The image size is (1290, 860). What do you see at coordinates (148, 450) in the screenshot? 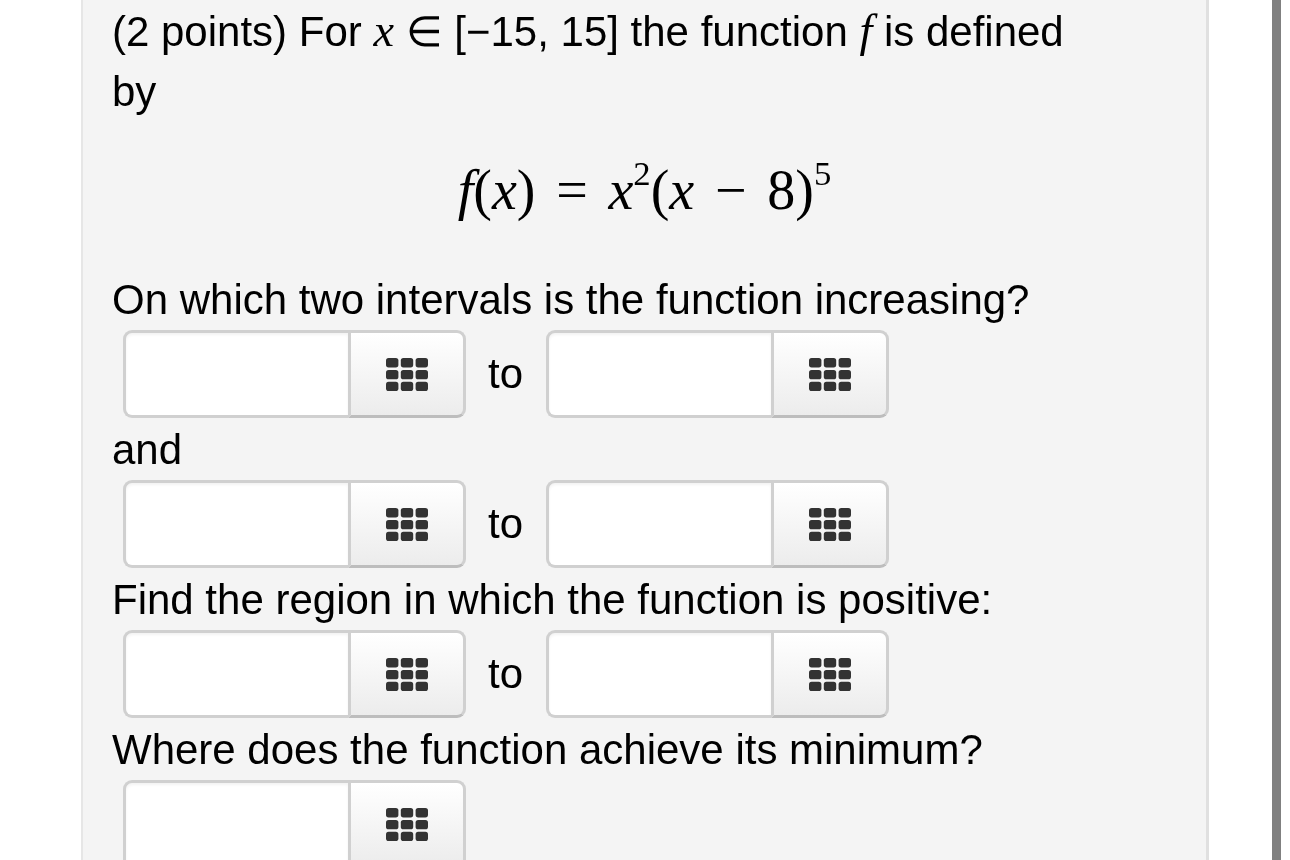
I see `question-text: and` at bounding box center [148, 450].